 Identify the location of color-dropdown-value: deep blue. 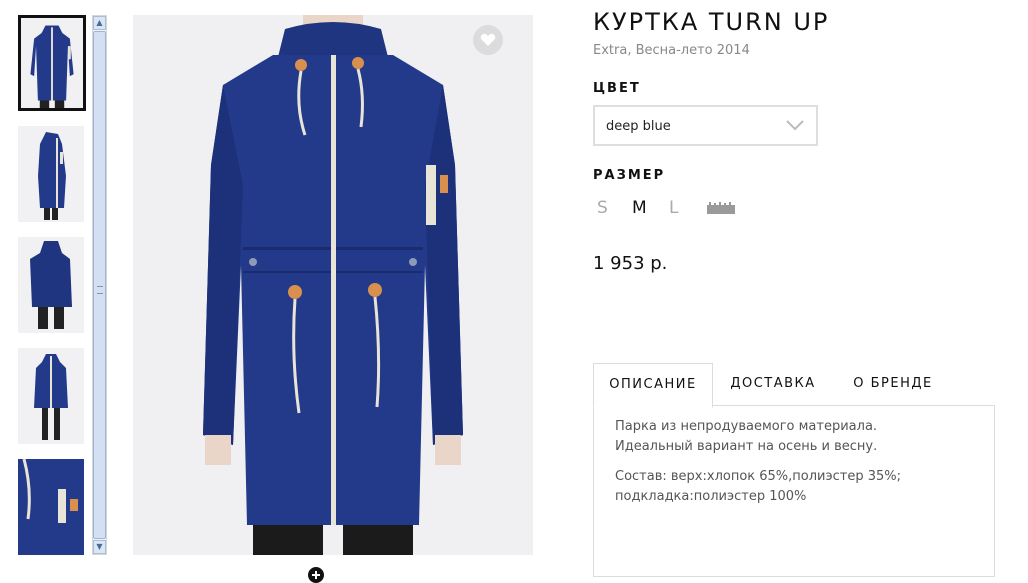
(638, 126).